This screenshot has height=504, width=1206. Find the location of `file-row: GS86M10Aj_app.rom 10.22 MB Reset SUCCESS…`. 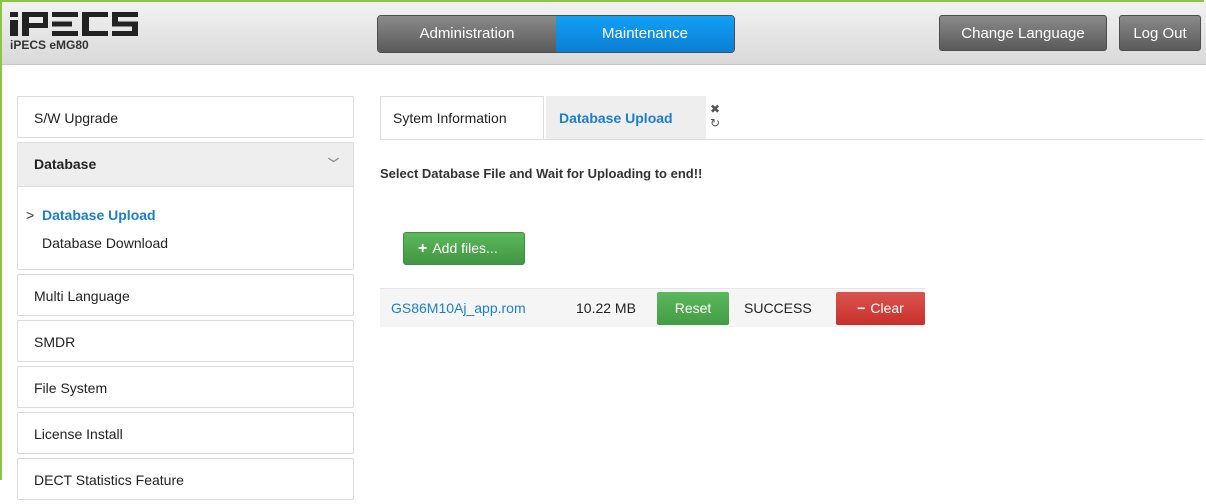

file-row: GS86M10Aj_app.rom 10.22 MB Reset SUCCESS… is located at coordinates (652, 307).